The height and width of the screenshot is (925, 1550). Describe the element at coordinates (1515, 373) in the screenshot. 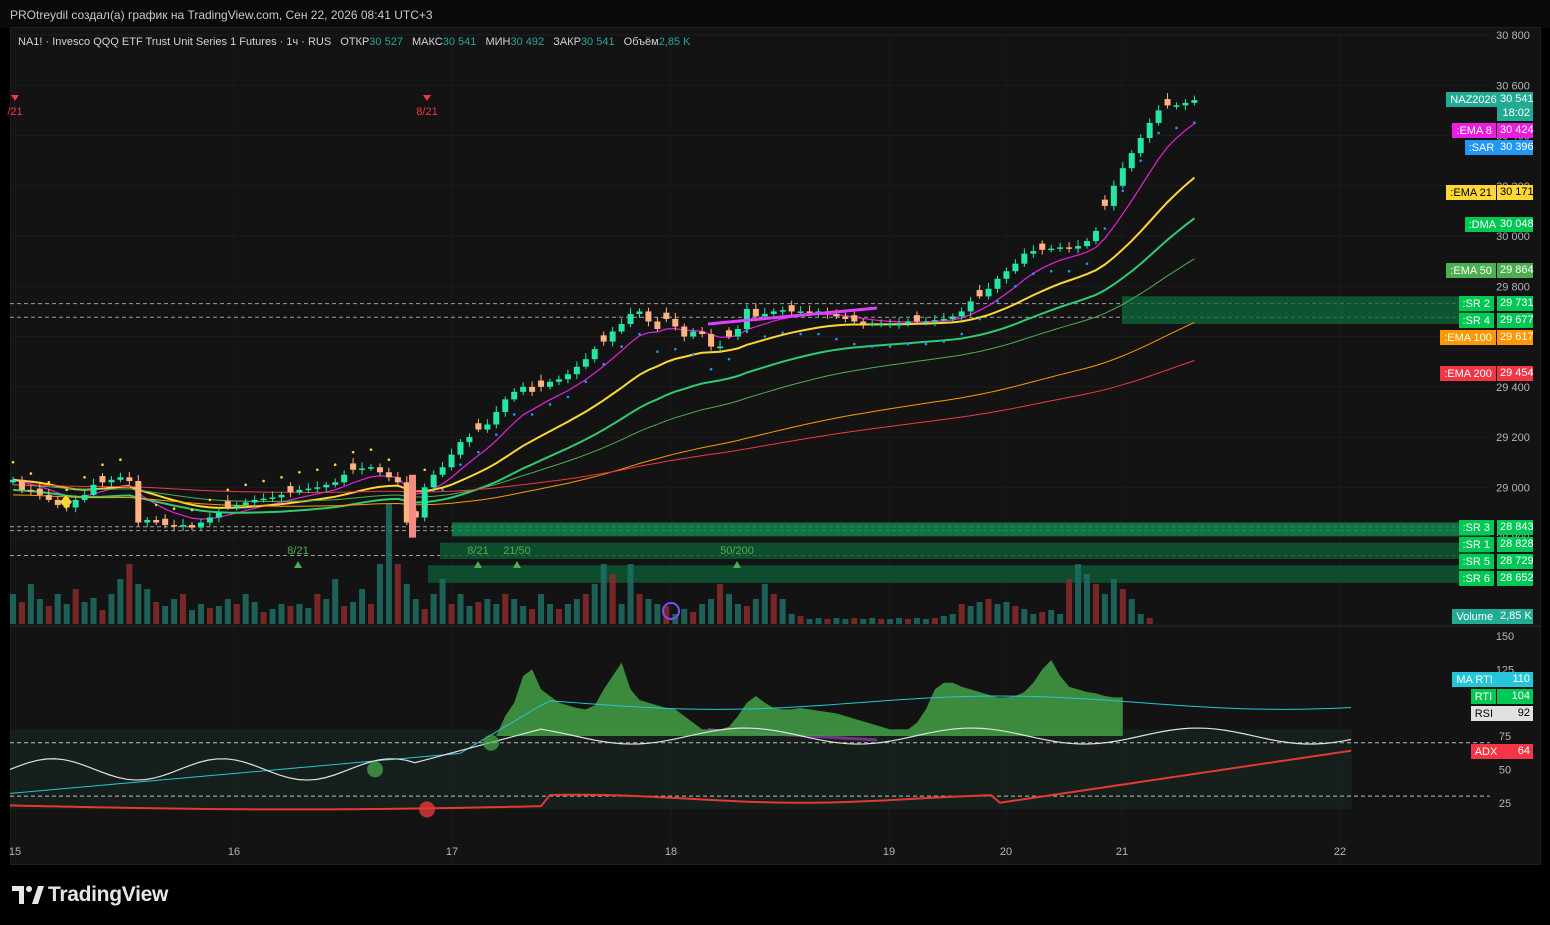

I see `price-tag-ema-200-value: 29 454` at that location.